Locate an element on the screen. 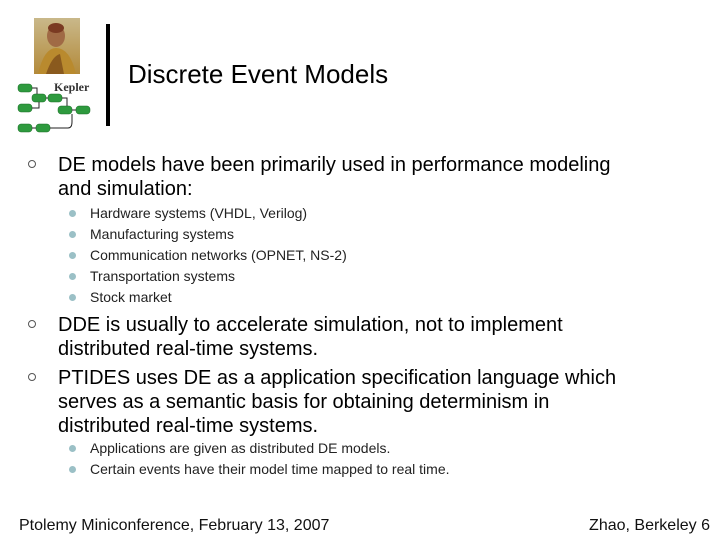  sub-bullet: Hardware systems (VHDL, Verilog) is located at coordinates (188, 213).